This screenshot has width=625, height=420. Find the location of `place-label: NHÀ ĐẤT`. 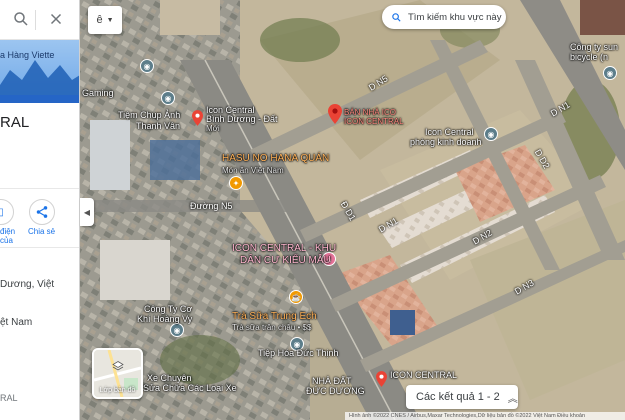

place-label: NHÀ ĐẤT is located at coordinates (332, 381).